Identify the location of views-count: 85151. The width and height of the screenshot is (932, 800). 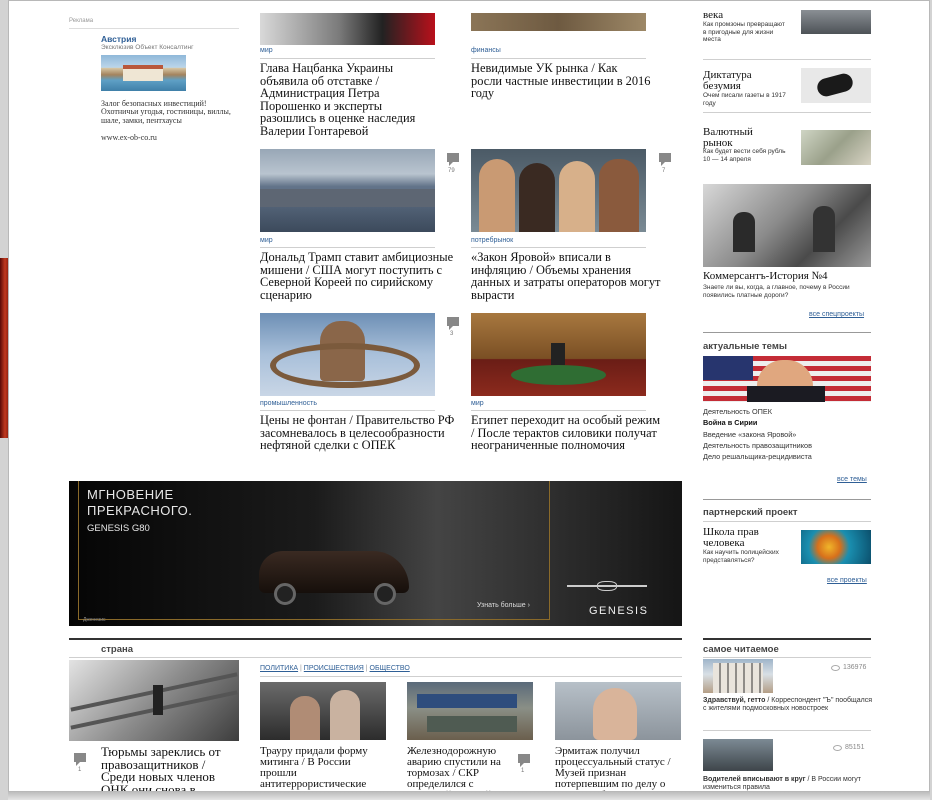
(855, 747).